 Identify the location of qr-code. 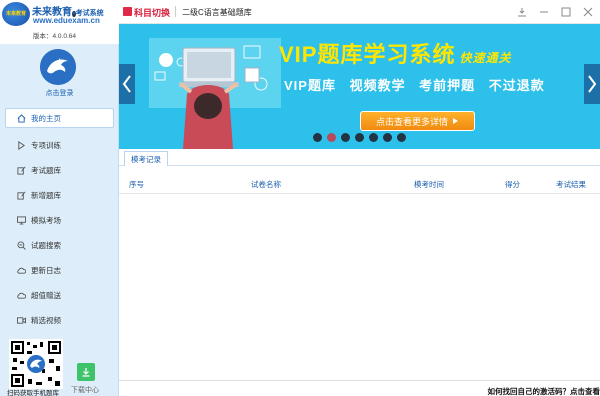
(36, 364).